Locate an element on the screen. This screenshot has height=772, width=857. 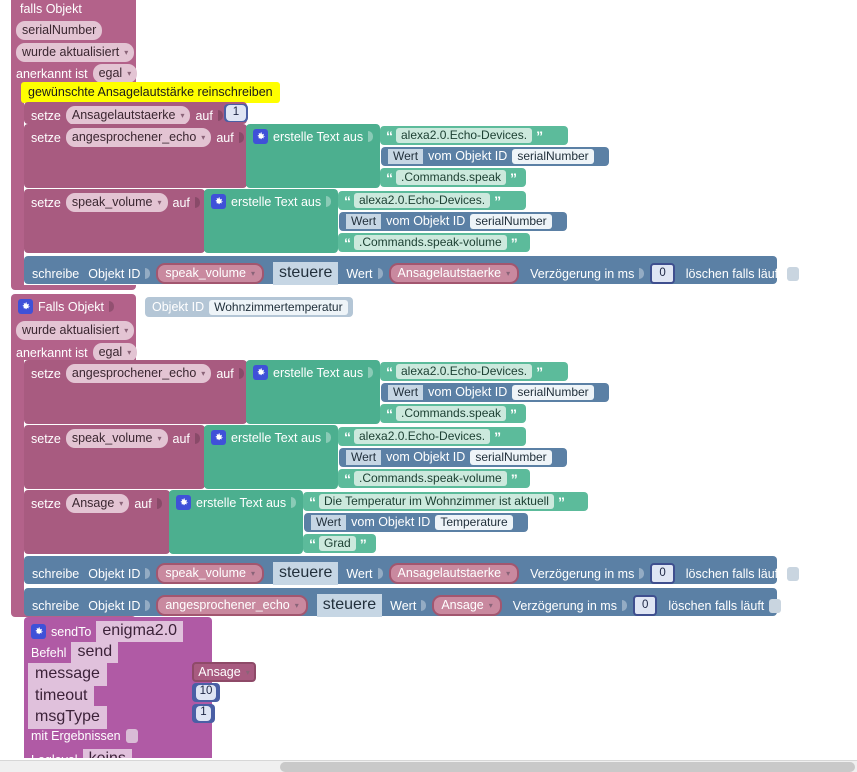
text-join-2-header: erstelle Text aus is located at coordinates (271, 201).